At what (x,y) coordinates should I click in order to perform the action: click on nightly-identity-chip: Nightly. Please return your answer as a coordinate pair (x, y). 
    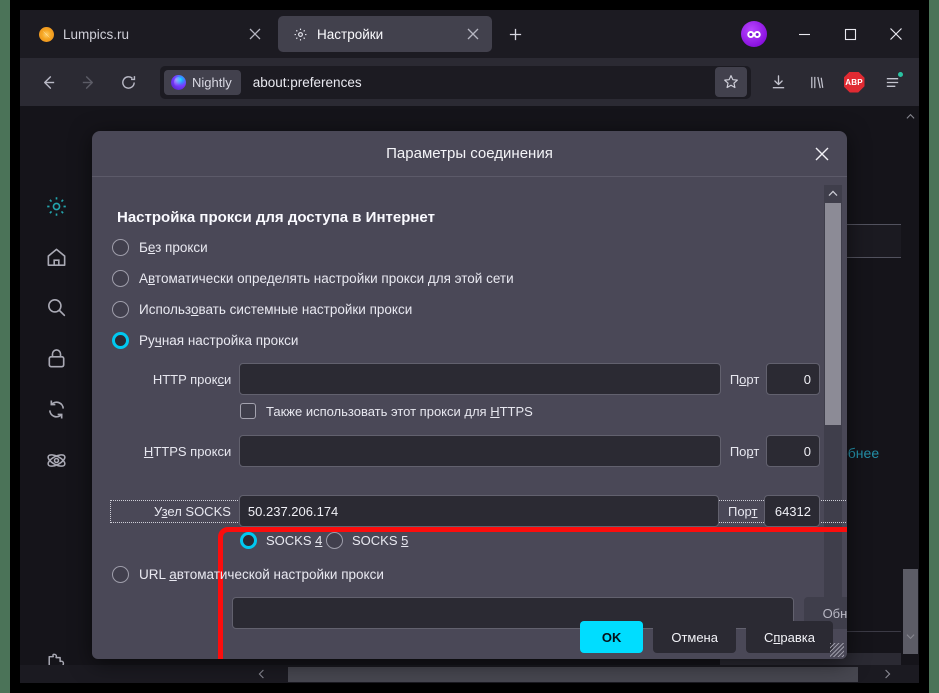
    Looking at the image, I should click on (202, 82).